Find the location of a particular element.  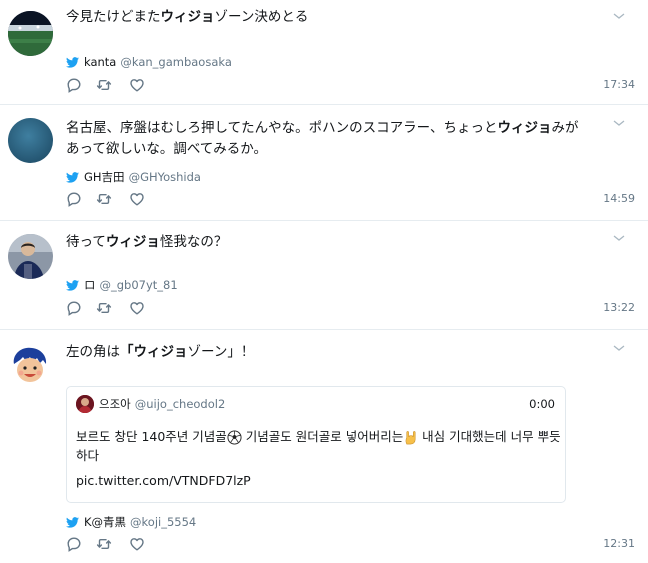

handle: @koji_5554 is located at coordinates (163, 522).